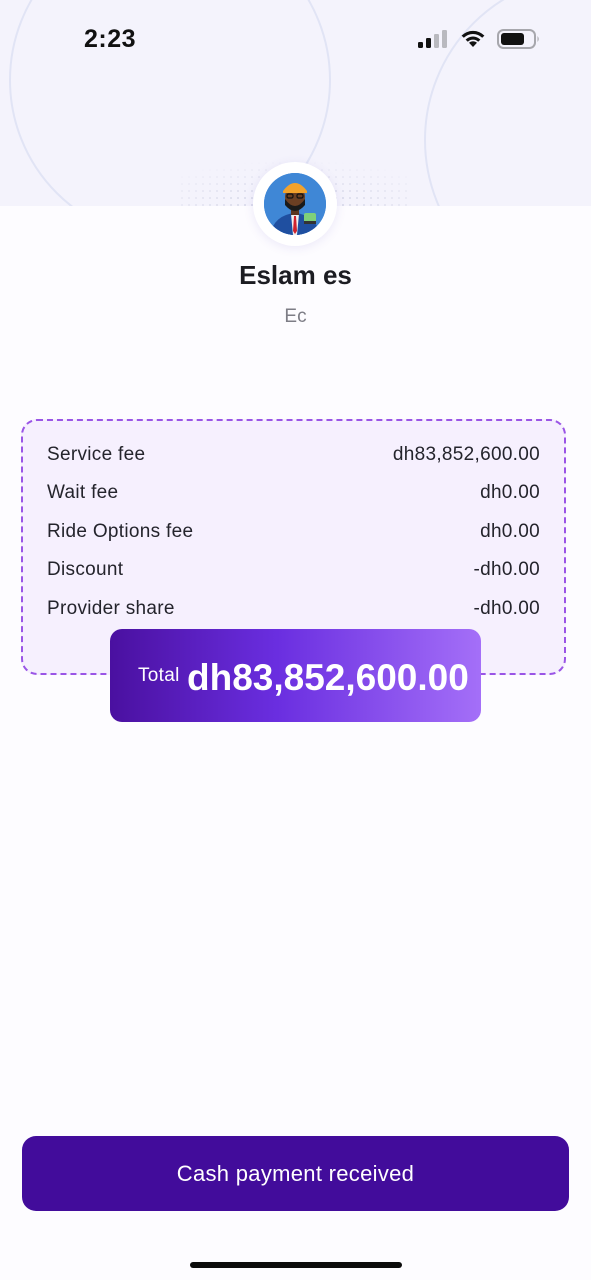 The width and height of the screenshot is (591, 1280). I want to click on fee-row-ride-options: Ride Options fee dh0.00, so click(293, 532).